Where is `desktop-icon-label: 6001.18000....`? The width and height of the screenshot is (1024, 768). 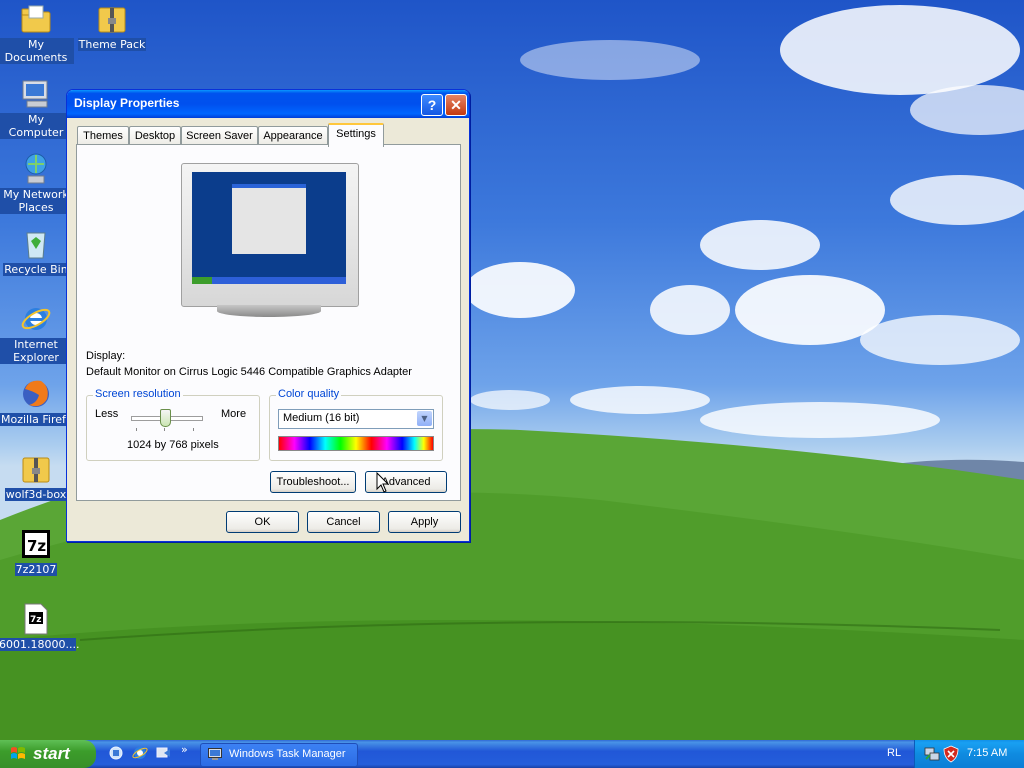
desktop-icon-label: 6001.18000.... is located at coordinates (40, 644).